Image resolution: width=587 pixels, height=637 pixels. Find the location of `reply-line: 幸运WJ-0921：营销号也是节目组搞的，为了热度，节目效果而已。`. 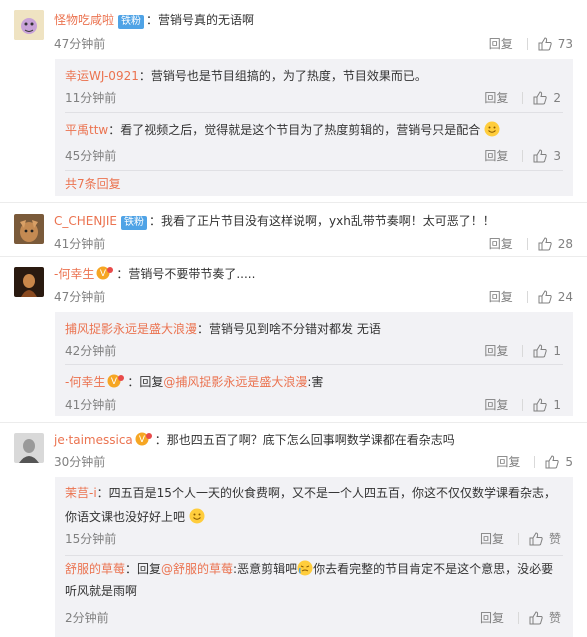

reply-line: 幸运WJ-0921：营销号也是节目组搞的，为了热度，节目效果而已。 is located at coordinates (314, 76).